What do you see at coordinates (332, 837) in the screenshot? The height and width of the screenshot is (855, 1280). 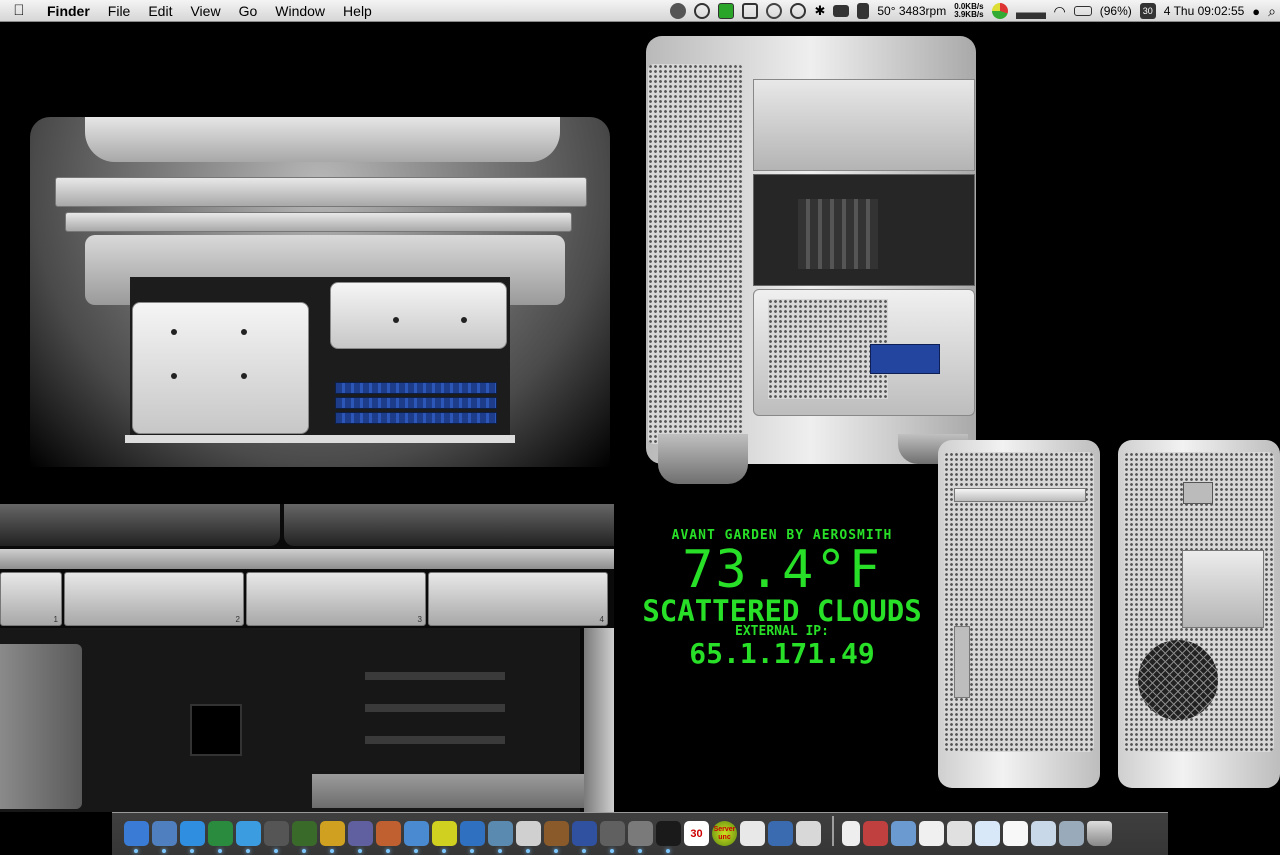 I see `network-icon` at bounding box center [332, 837].